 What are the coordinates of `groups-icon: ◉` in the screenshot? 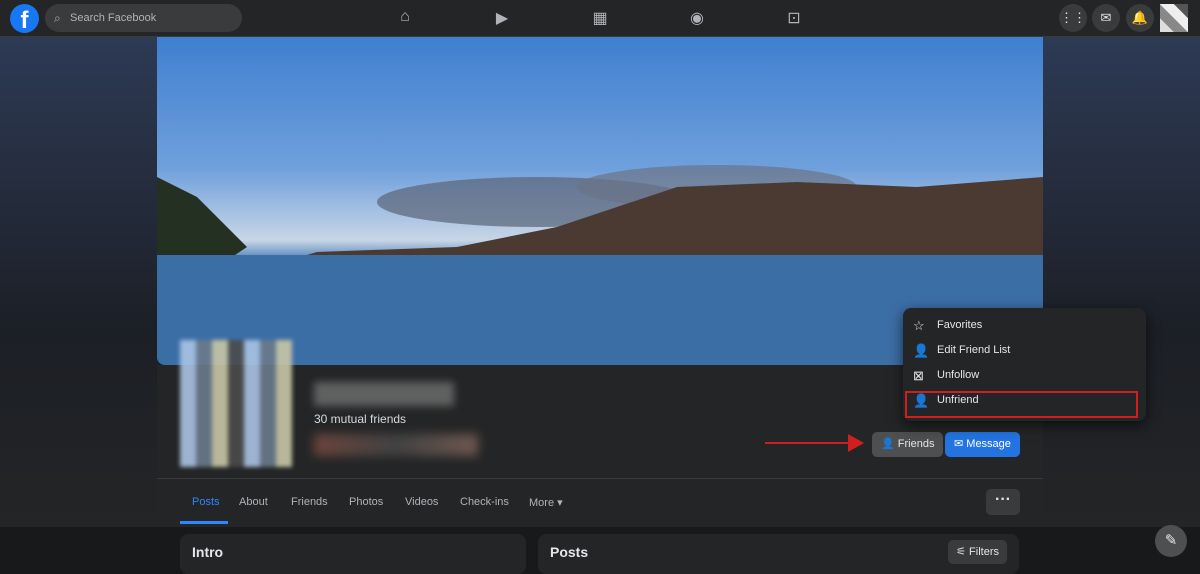 It's located at (697, 18).